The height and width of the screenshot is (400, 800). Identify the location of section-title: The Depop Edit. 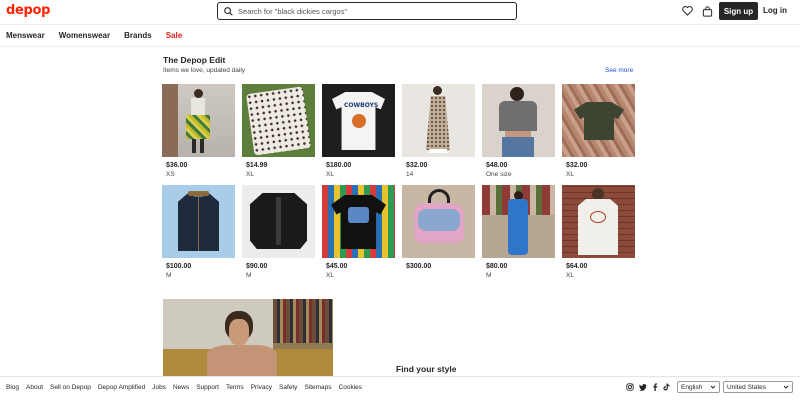
(194, 60).